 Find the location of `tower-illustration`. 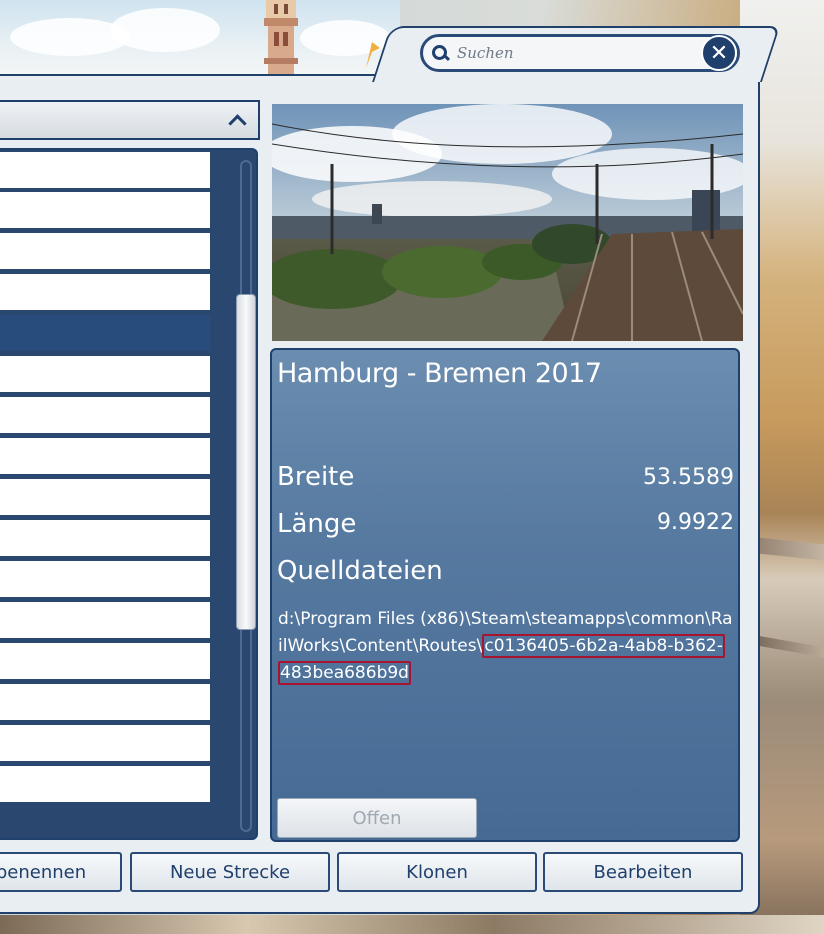

tower-illustration is located at coordinates (281, 38).